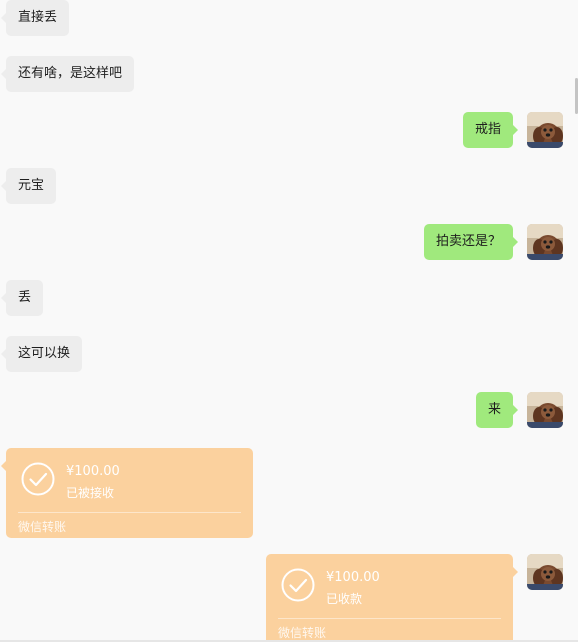 The height and width of the screenshot is (642, 578). What do you see at coordinates (127, 493) in the screenshot?
I see `transfer-card-received: ¥100.00 已被接收 微信转账` at bounding box center [127, 493].